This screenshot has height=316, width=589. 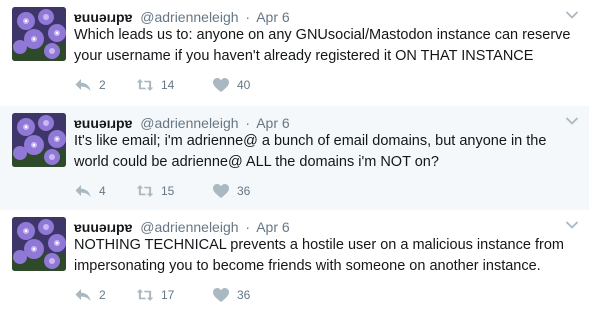 What do you see at coordinates (155, 191) in the screenshot?
I see `retweet-button: 15` at bounding box center [155, 191].